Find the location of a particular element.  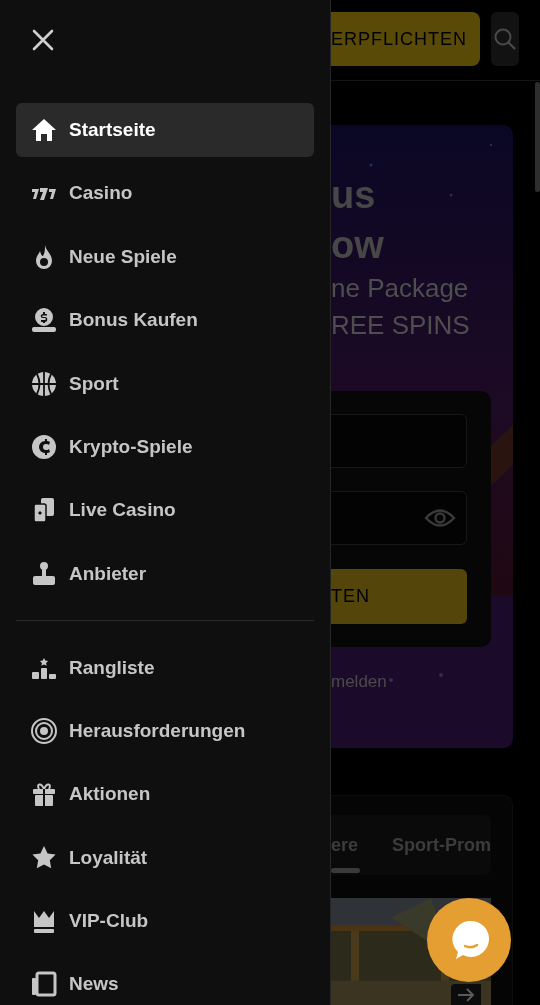

search-button is located at coordinates (505, 39).